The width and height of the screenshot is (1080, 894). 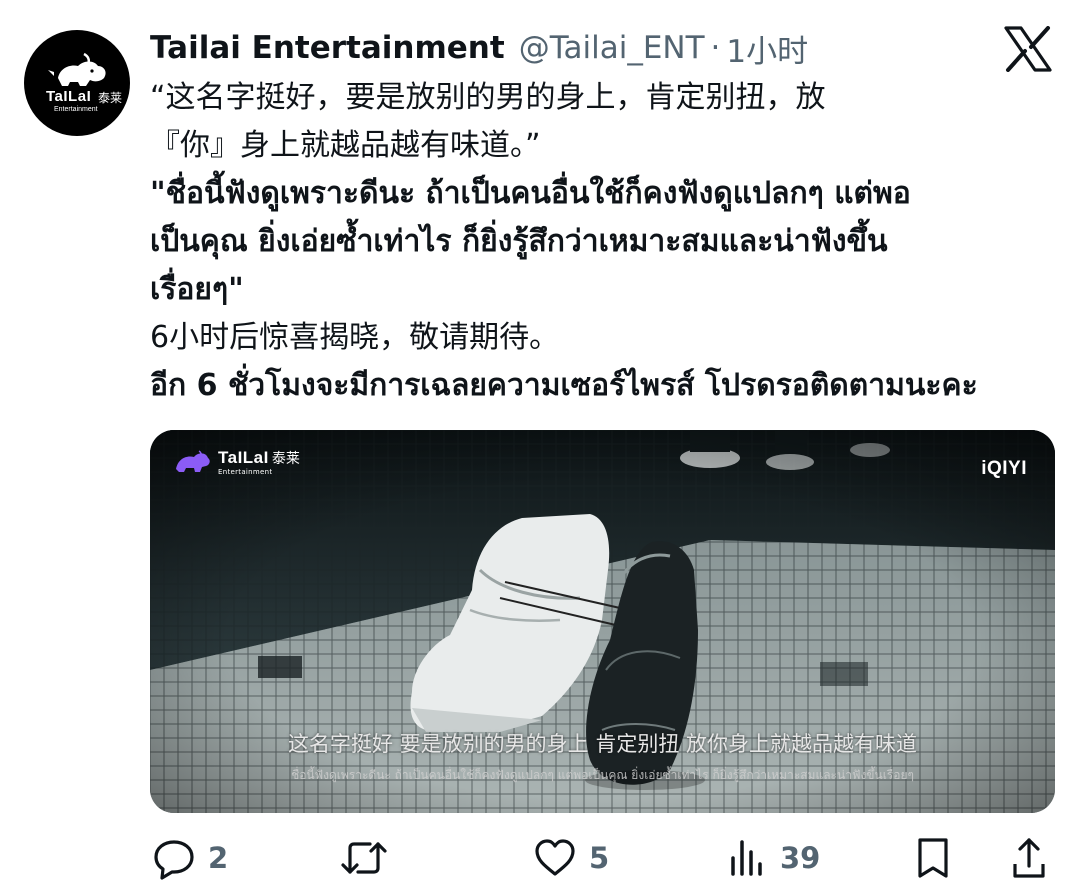 I want to click on avatar-brand-text: TaILaI, so click(x=69, y=96).